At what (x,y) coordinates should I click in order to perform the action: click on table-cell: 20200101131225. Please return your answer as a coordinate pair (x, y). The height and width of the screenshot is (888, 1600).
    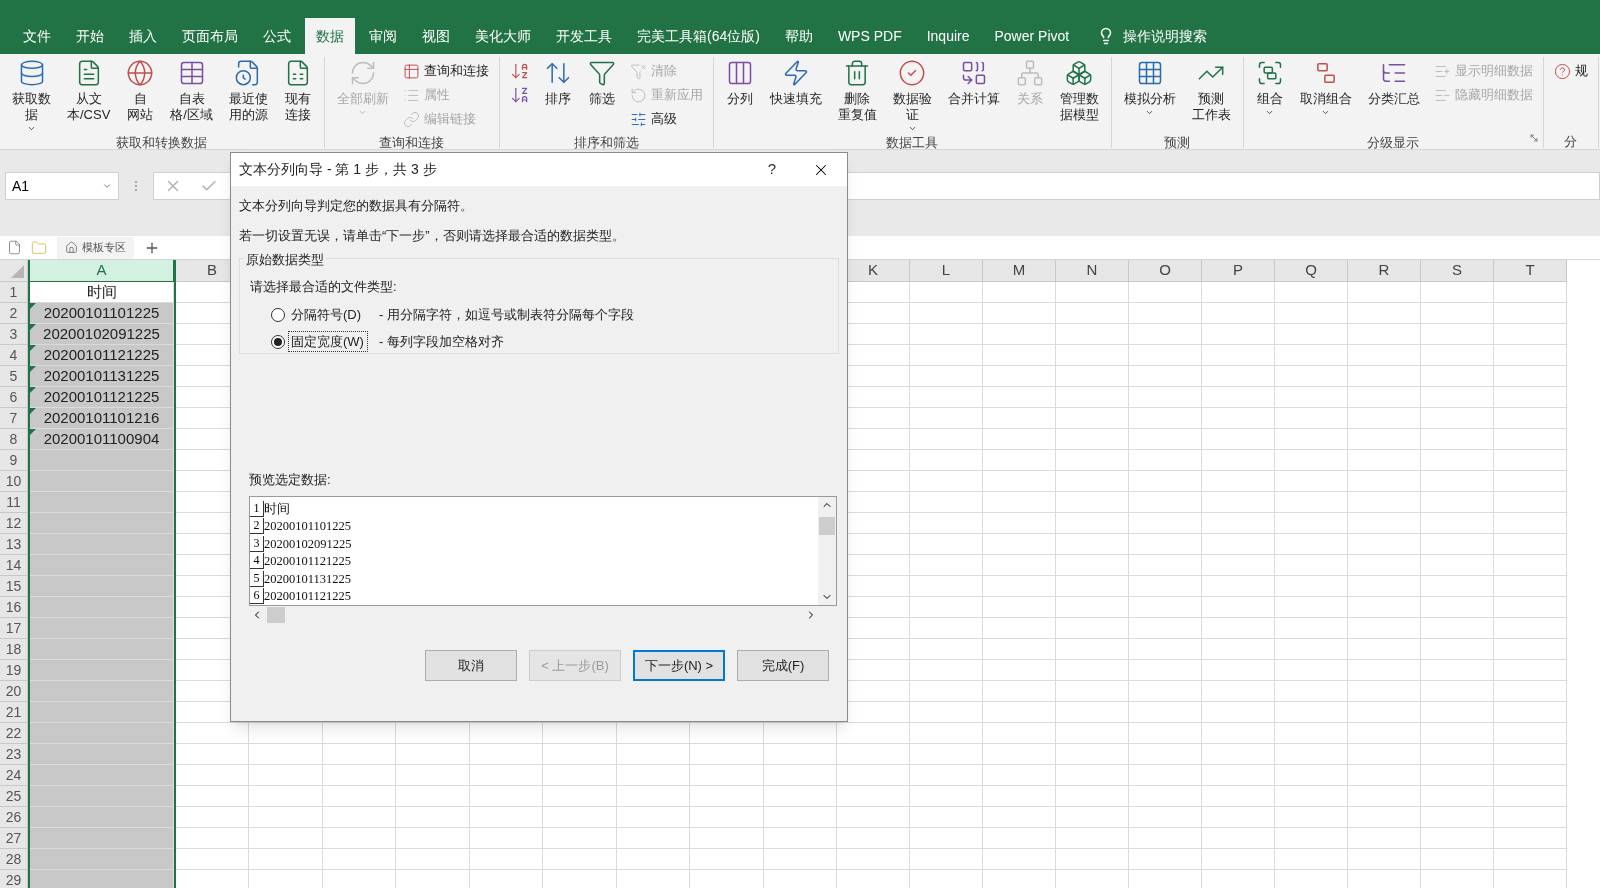
    Looking at the image, I should click on (102, 376).